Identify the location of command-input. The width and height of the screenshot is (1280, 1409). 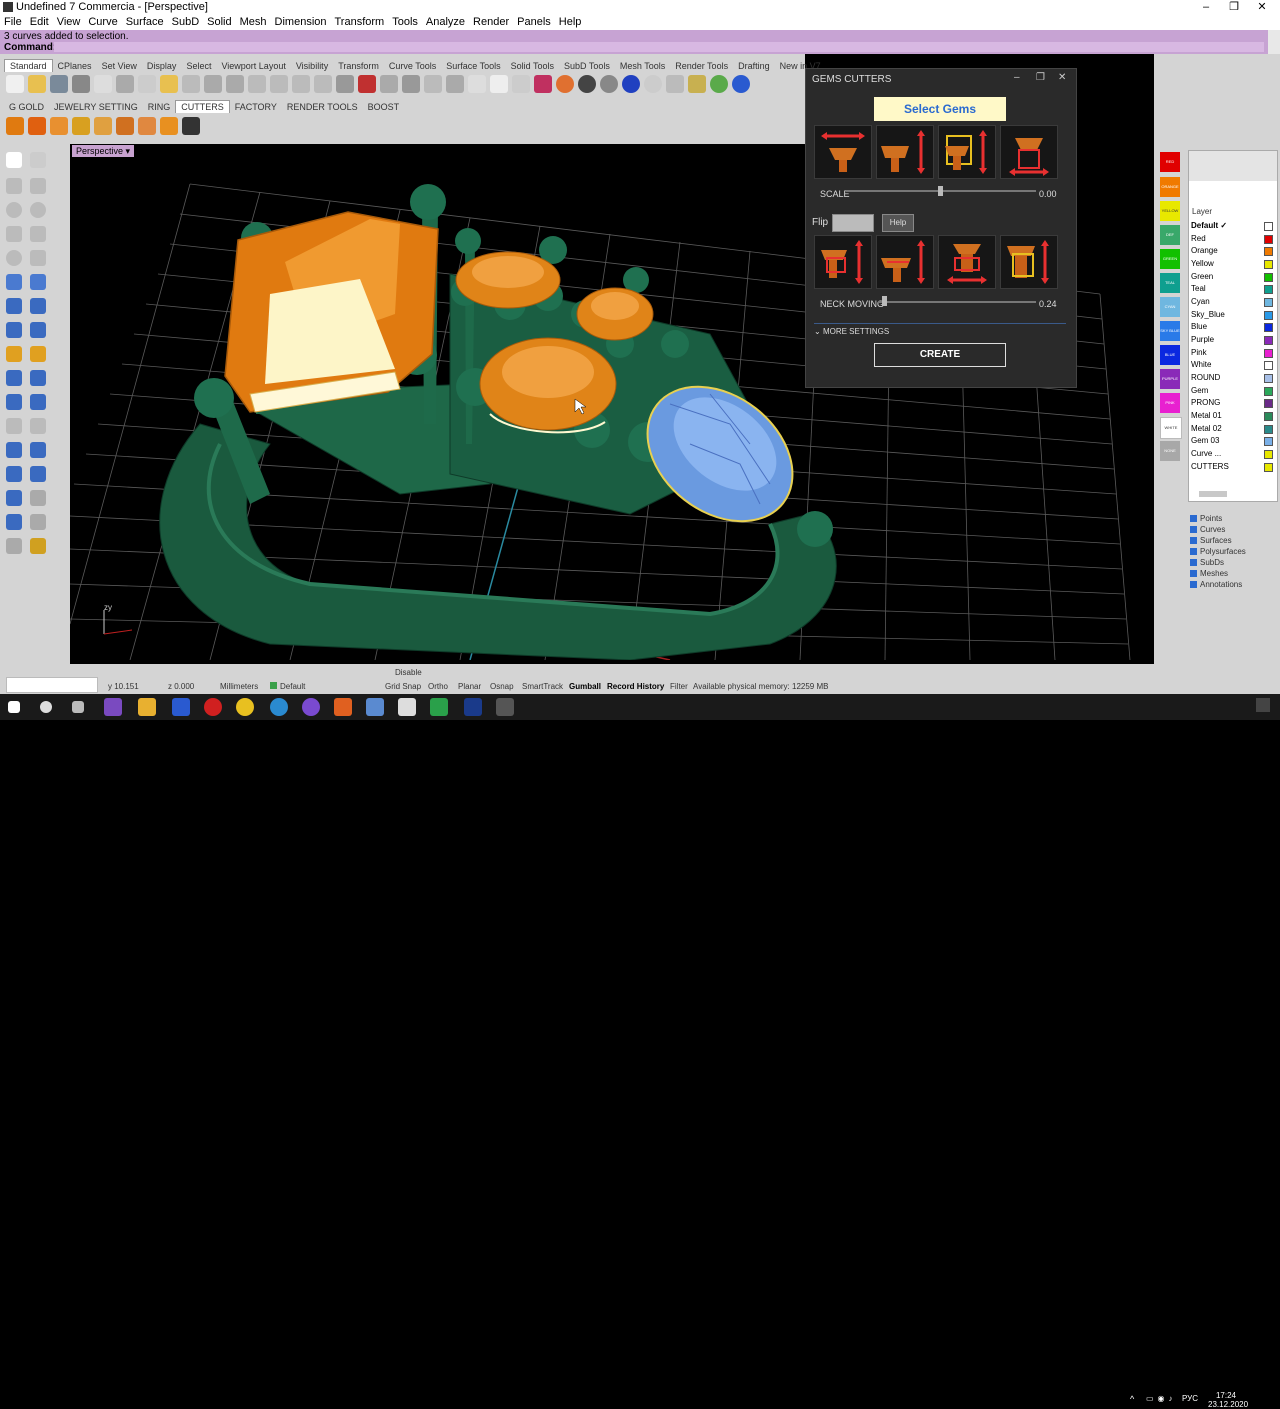
(659, 47).